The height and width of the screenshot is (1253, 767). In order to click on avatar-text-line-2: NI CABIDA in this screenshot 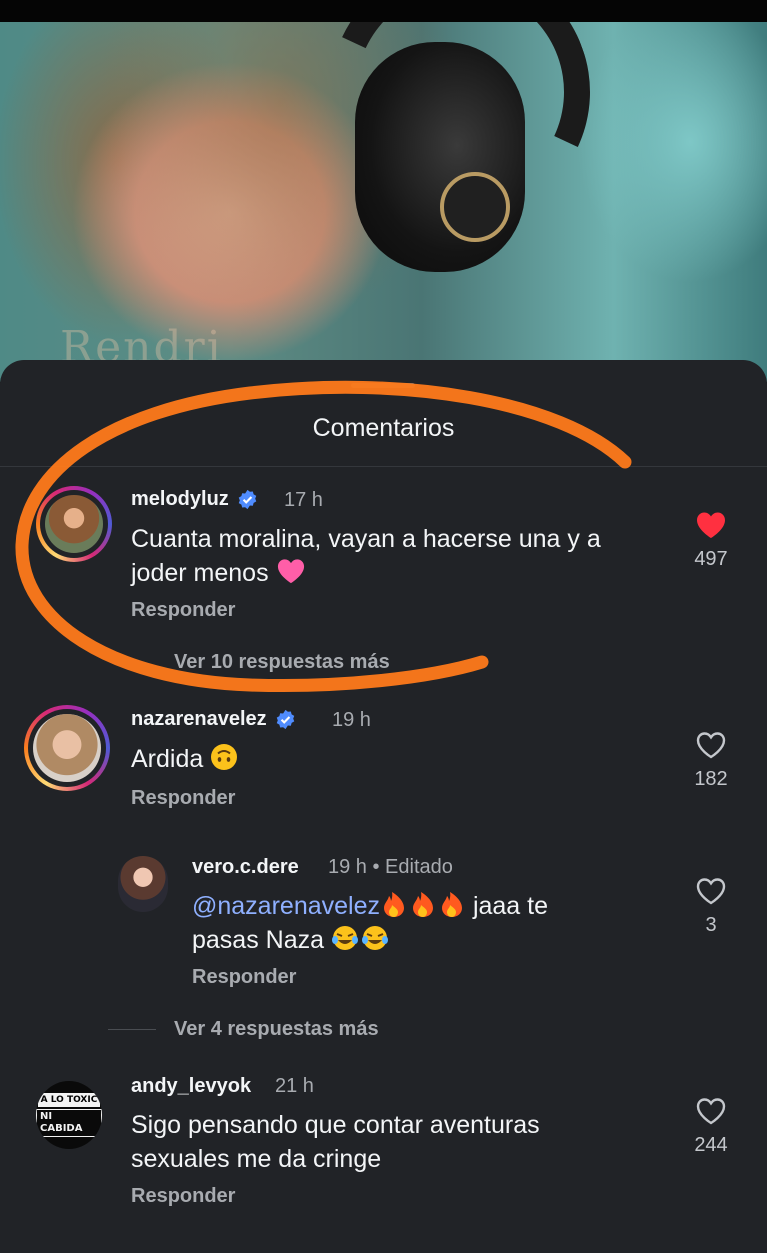, I will do `click(69, 1123)`.